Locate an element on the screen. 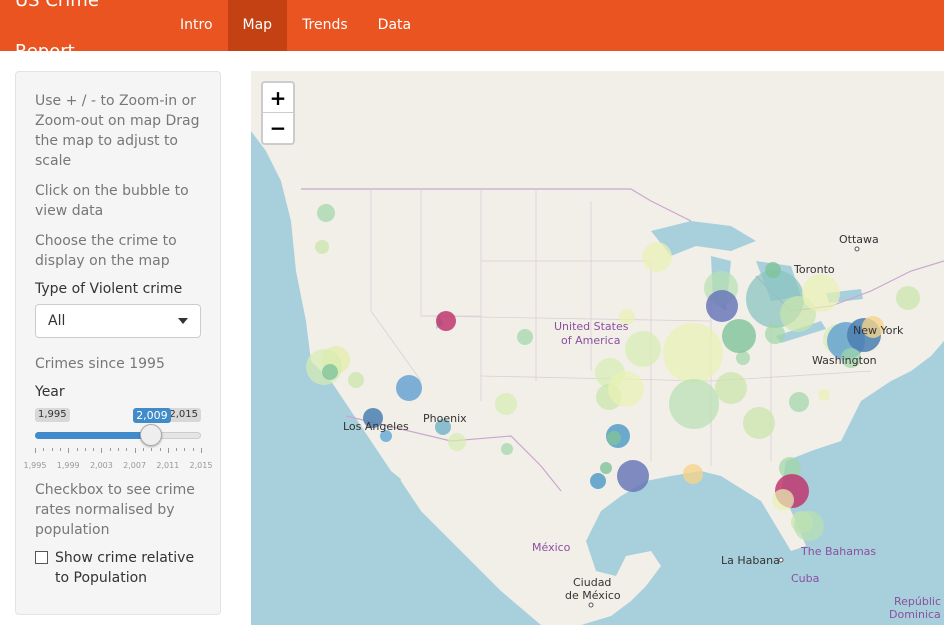 The height and width of the screenshot is (625, 944). since-text: Crimes since 1995 is located at coordinates (100, 364).